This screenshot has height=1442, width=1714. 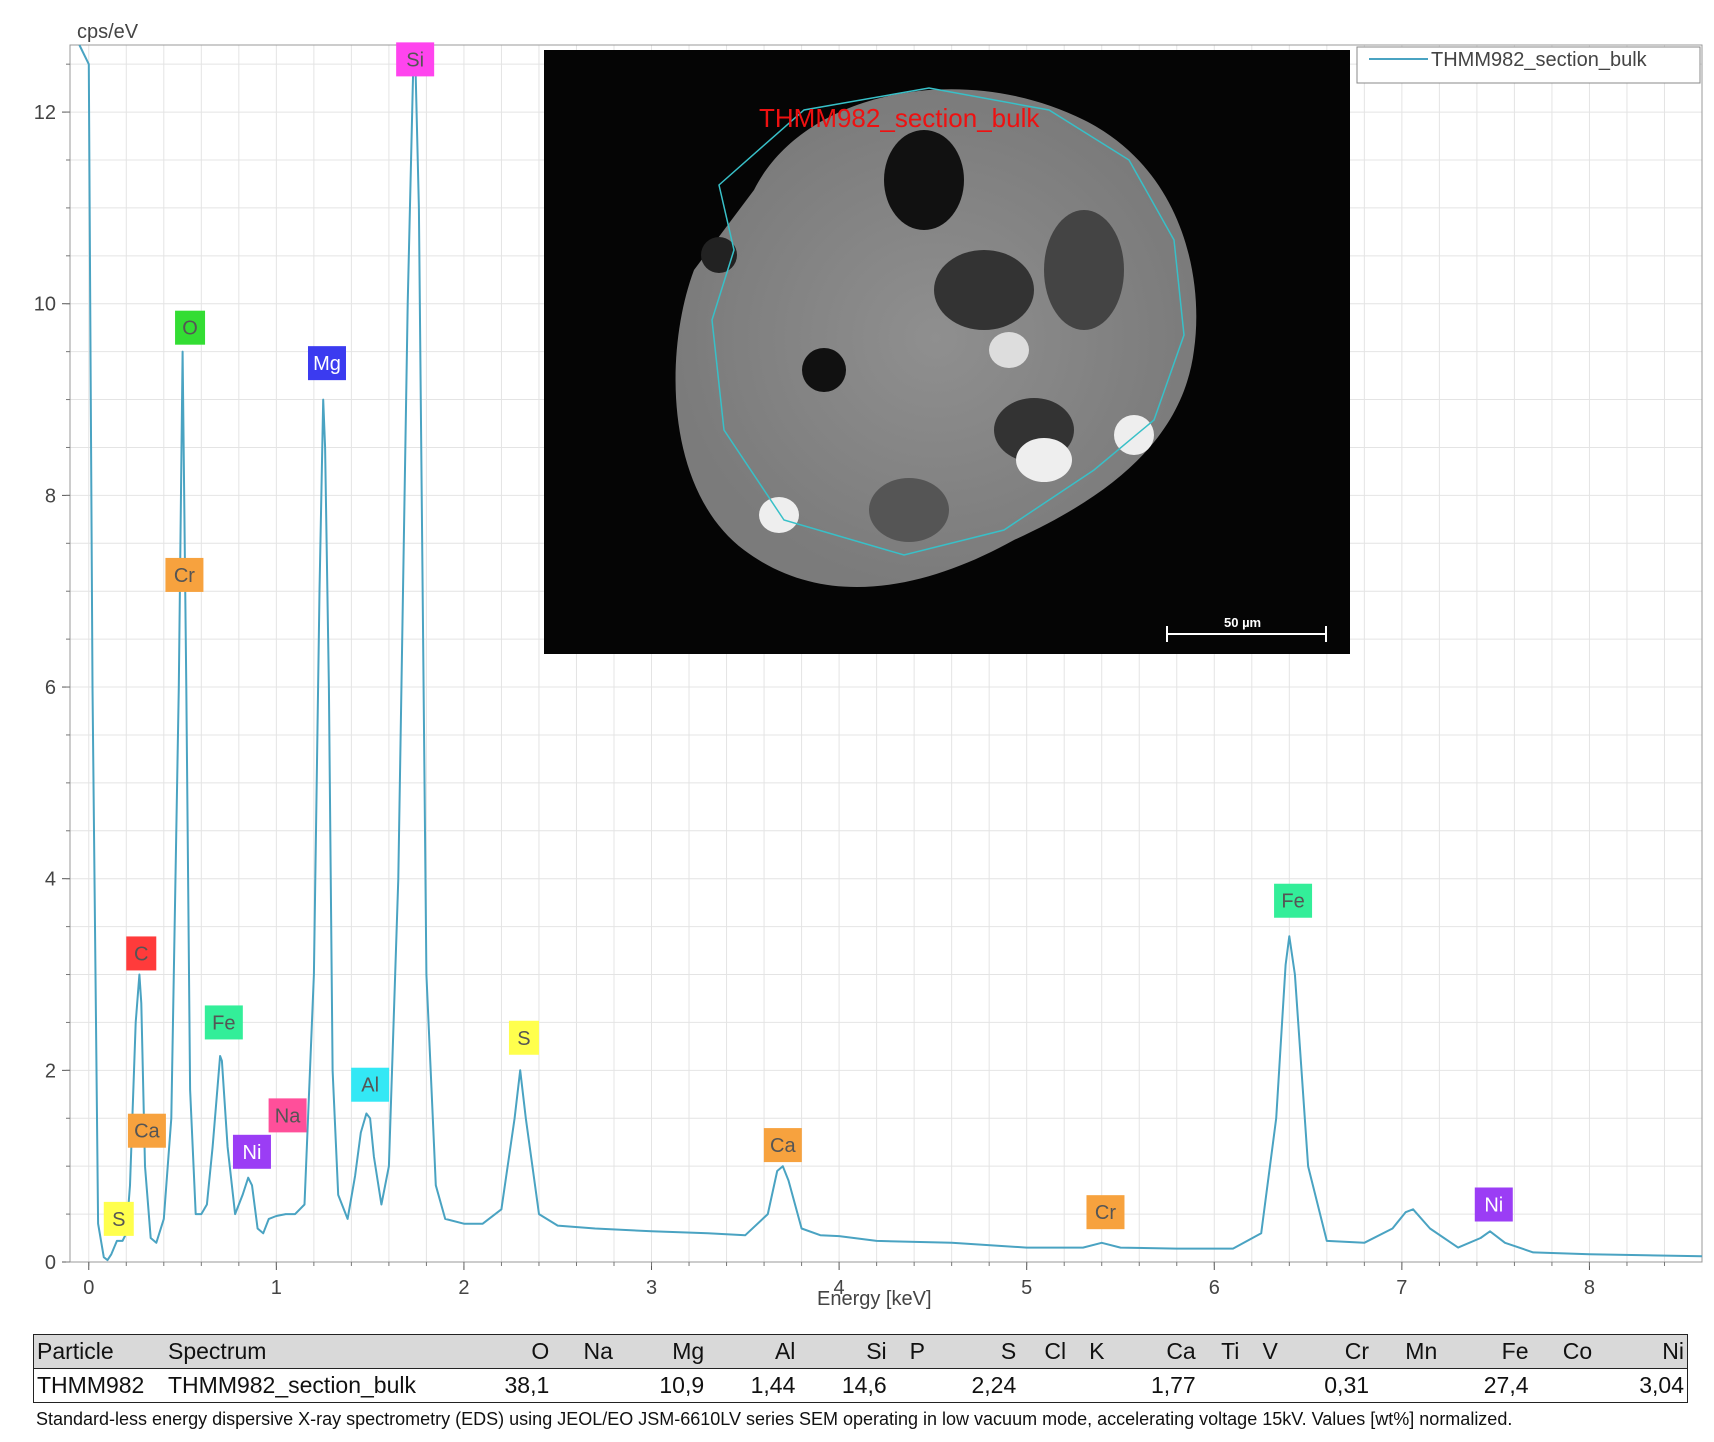 I want to click on element-label: C, so click(x=141, y=953).